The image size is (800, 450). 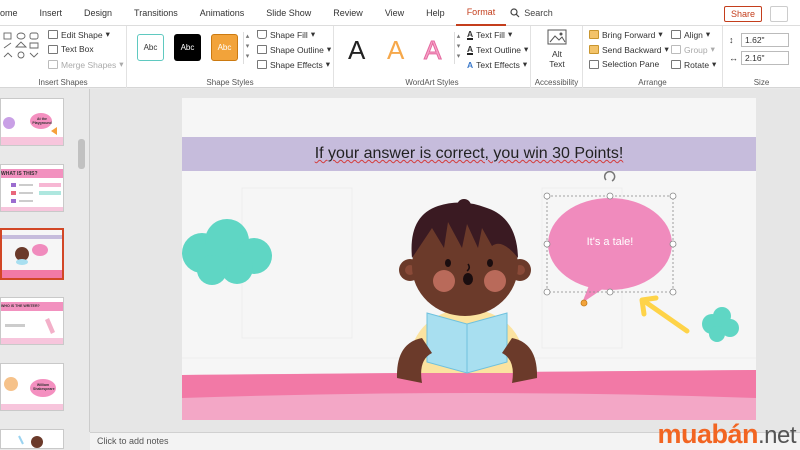 What do you see at coordinates (557, 64) in the screenshot?
I see `alt-text-label-2: Text` at bounding box center [557, 64].